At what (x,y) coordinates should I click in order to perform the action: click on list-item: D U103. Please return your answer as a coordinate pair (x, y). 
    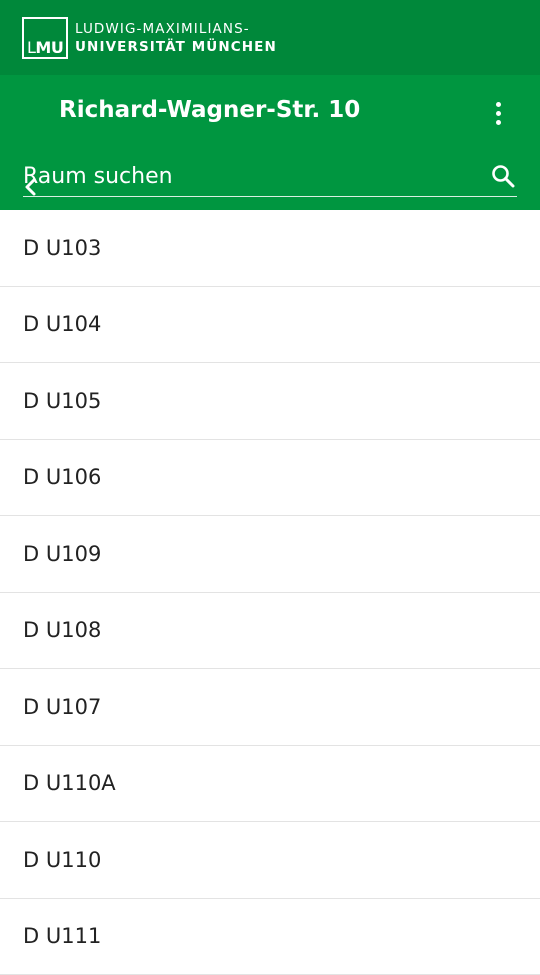
    Looking at the image, I should click on (270, 248).